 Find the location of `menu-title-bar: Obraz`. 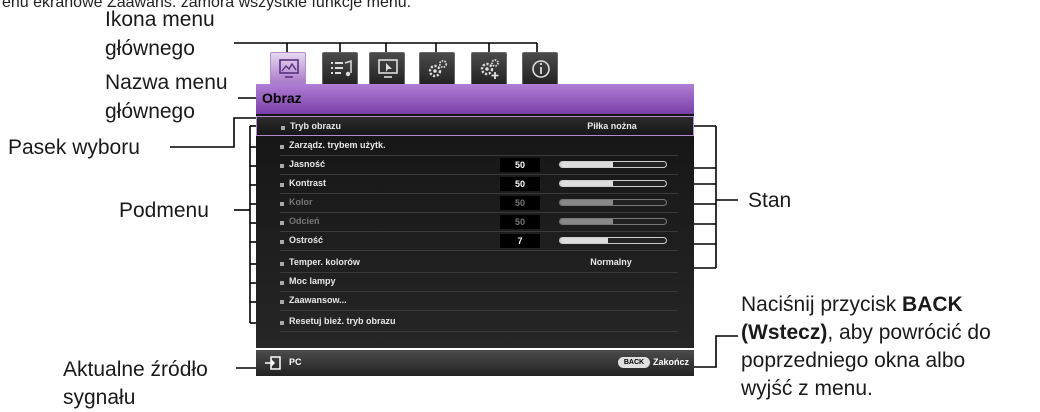

menu-title-bar: Obraz is located at coordinates (475, 99).